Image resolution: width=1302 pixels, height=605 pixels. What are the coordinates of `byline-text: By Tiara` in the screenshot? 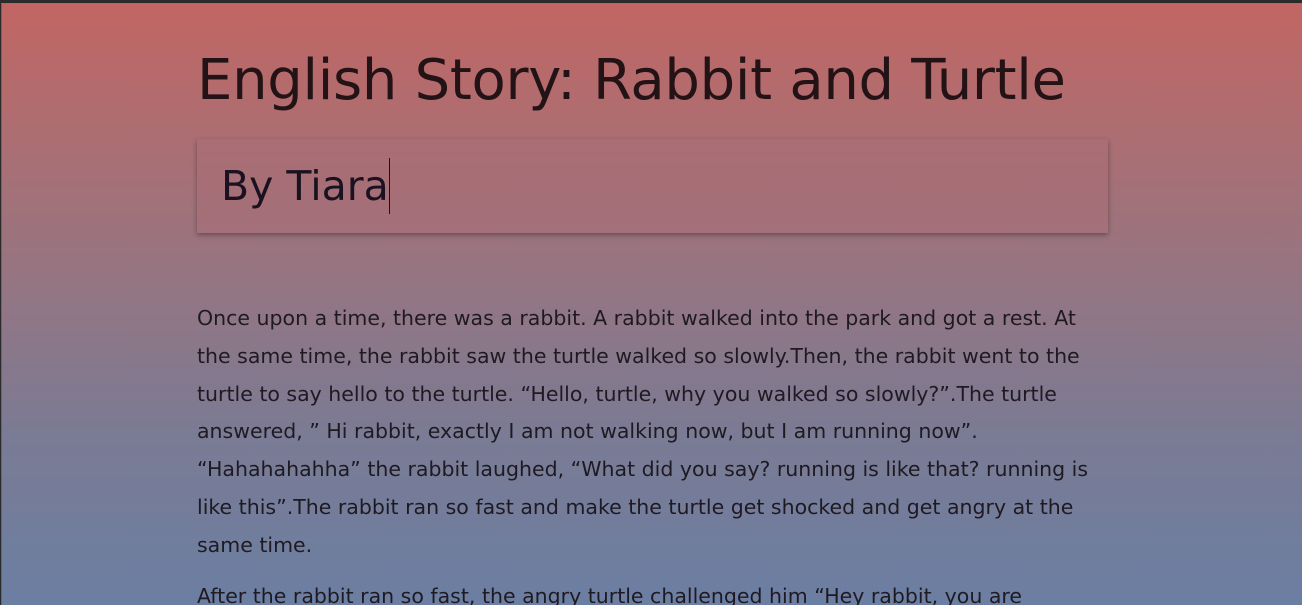 It's located at (305, 186).